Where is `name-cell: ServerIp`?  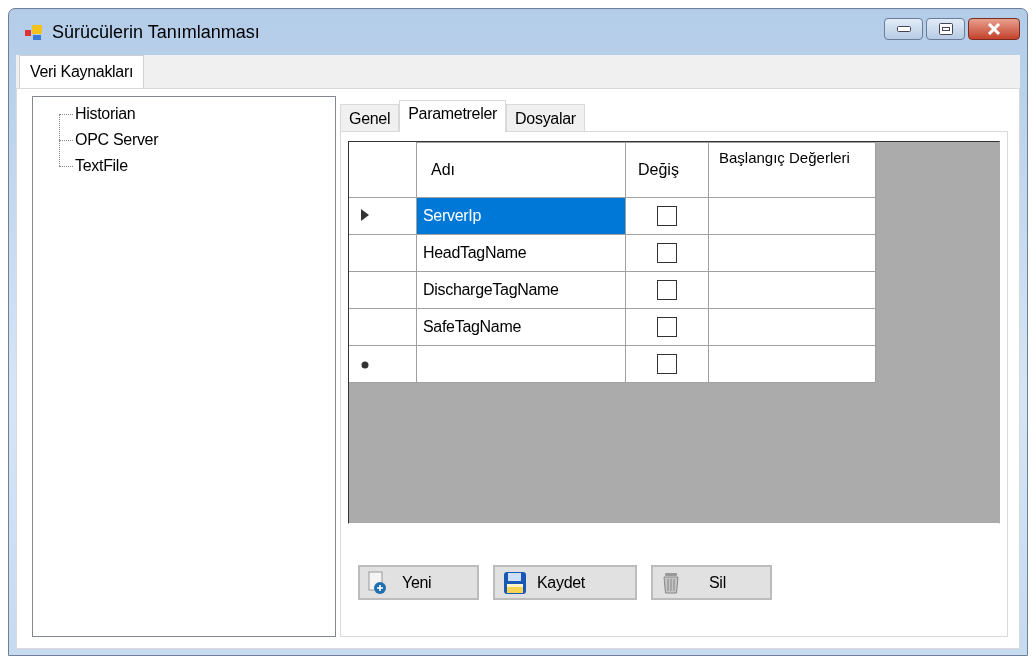
name-cell: ServerIp is located at coordinates (521, 215).